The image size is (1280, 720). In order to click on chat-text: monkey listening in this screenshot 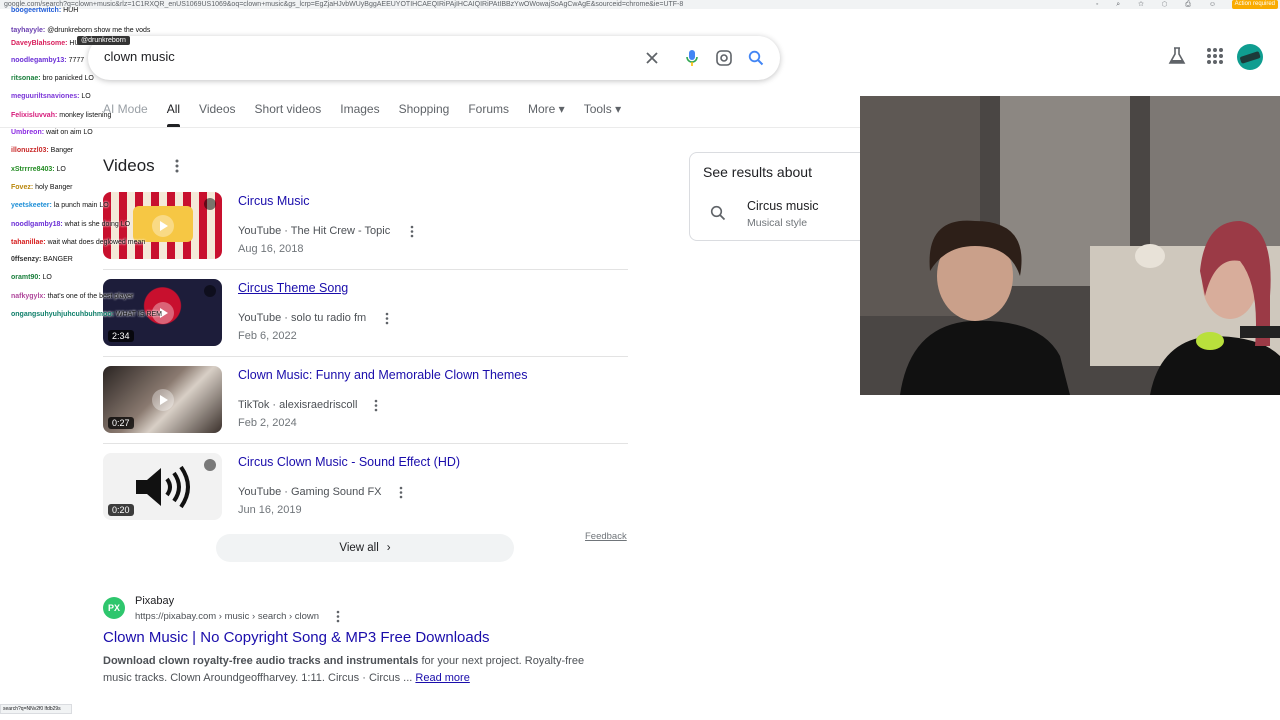, I will do `click(84, 115)`.